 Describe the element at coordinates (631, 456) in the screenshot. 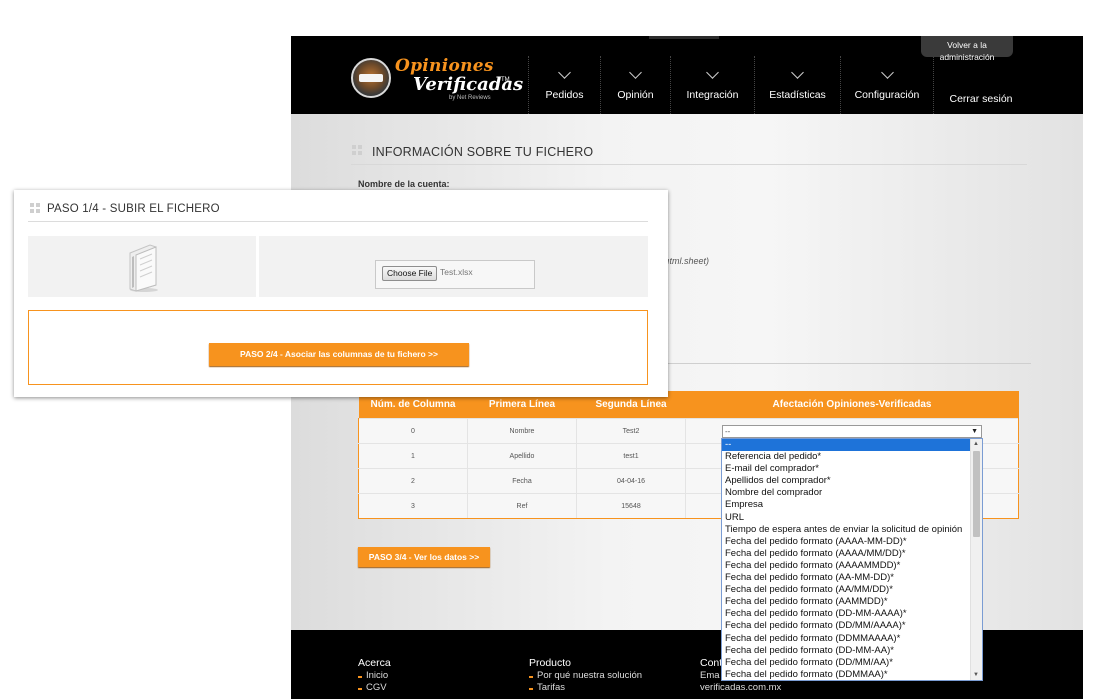

I see `cell-second-line: test1` at that location.